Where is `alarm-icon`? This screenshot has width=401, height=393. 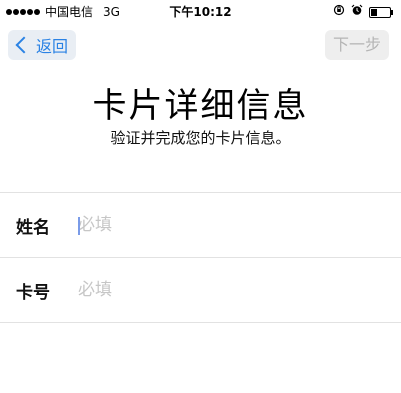 alarm-icon is located at coordinates (357, 12).